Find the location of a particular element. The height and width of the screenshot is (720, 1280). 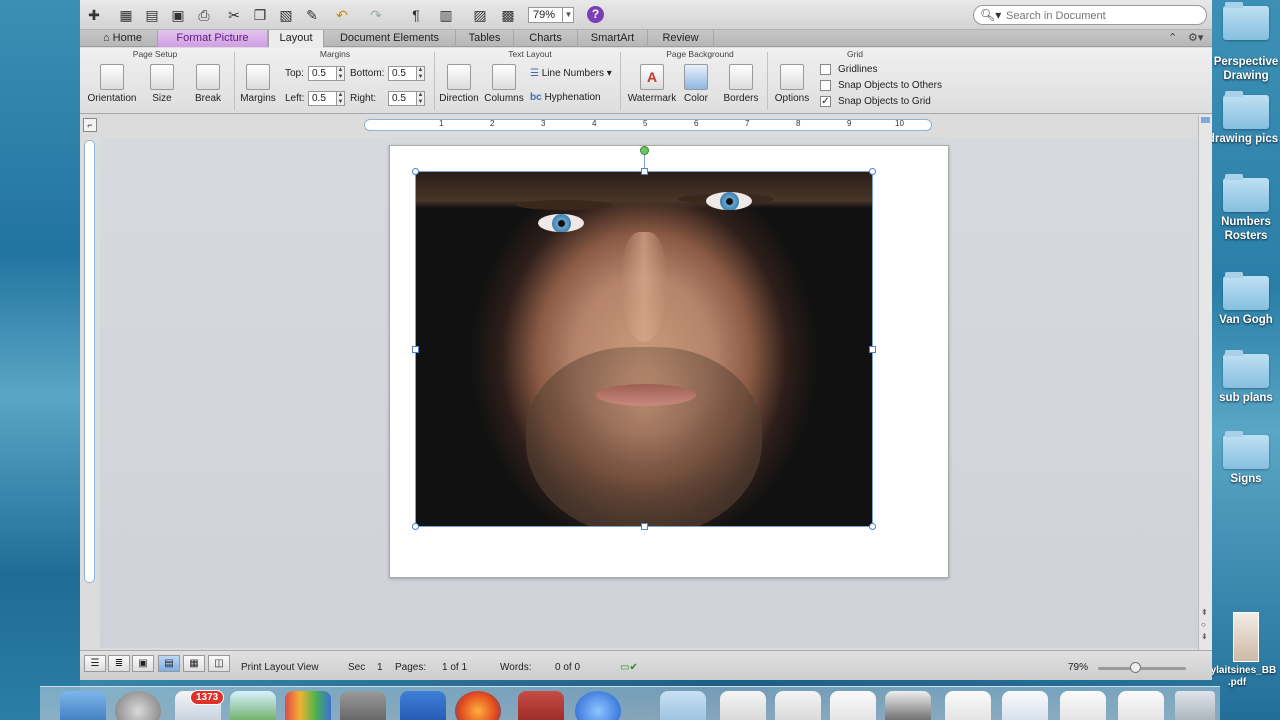

grid-options-button: Options is located at coordinates (792, 84).